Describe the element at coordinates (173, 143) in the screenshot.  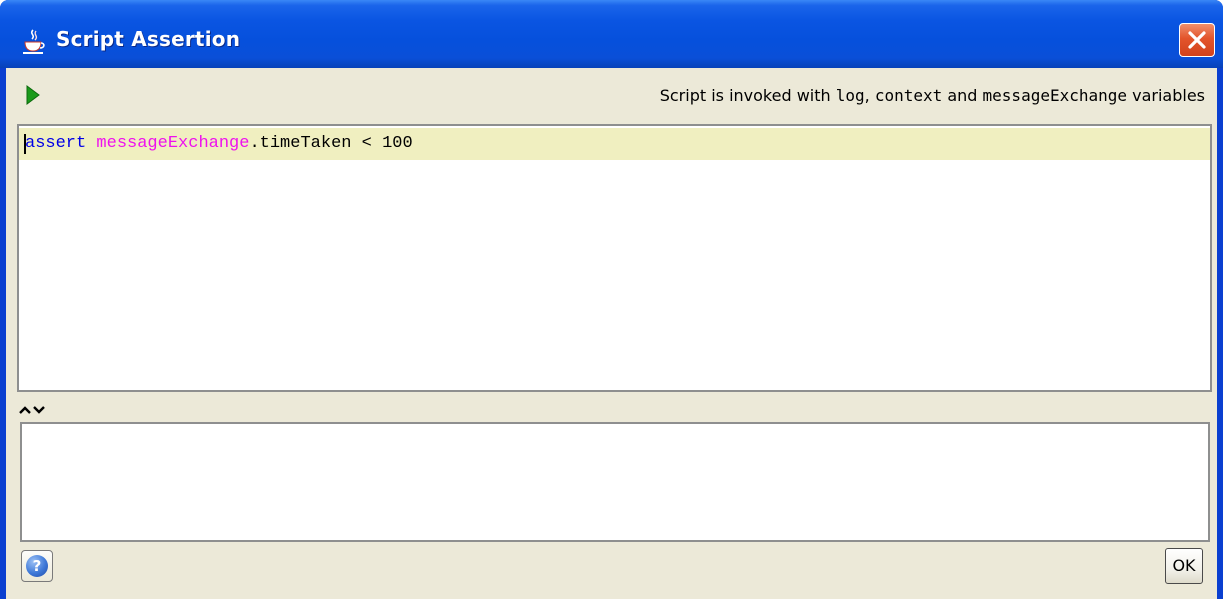
I see `code-variable: messageExchange` at that location.